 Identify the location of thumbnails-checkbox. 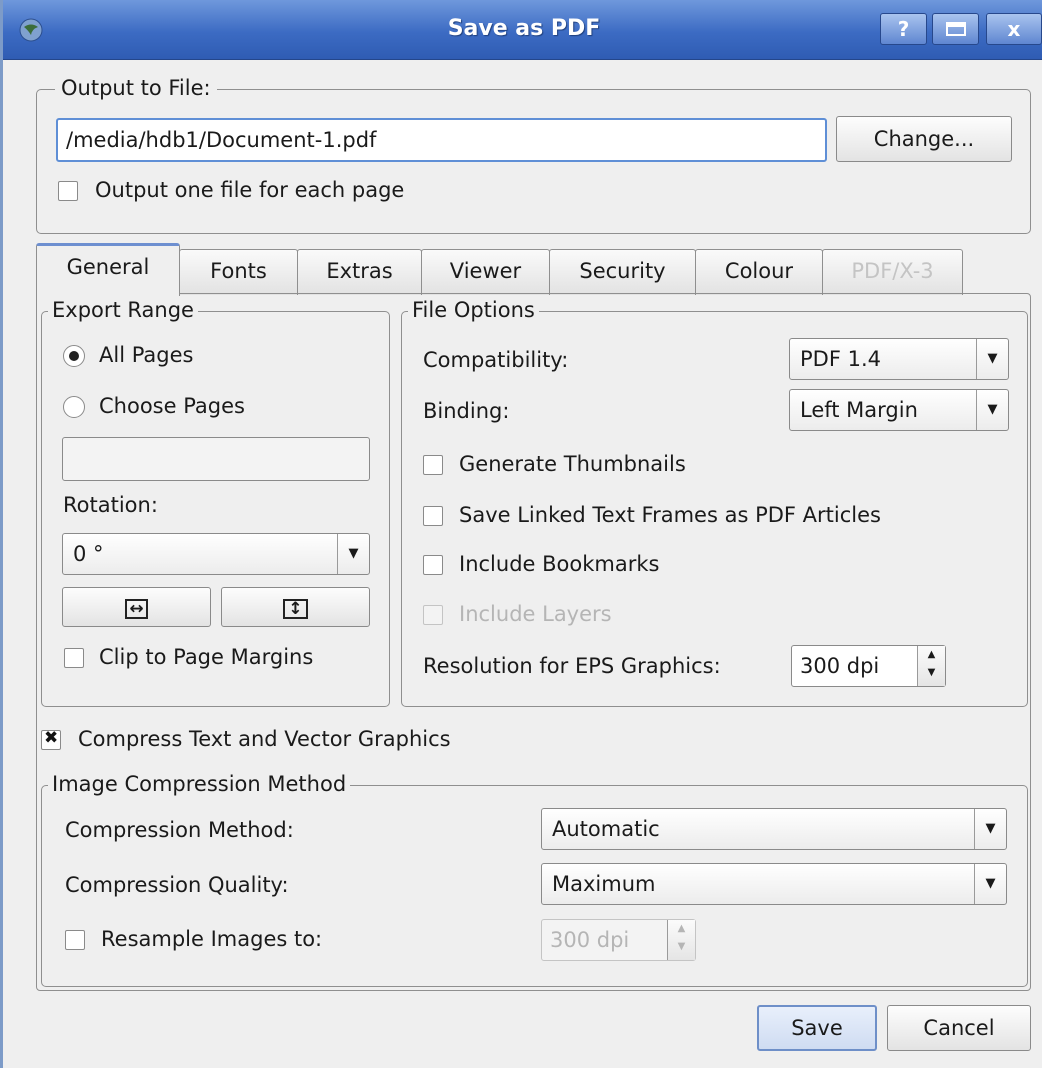
(433, 465).